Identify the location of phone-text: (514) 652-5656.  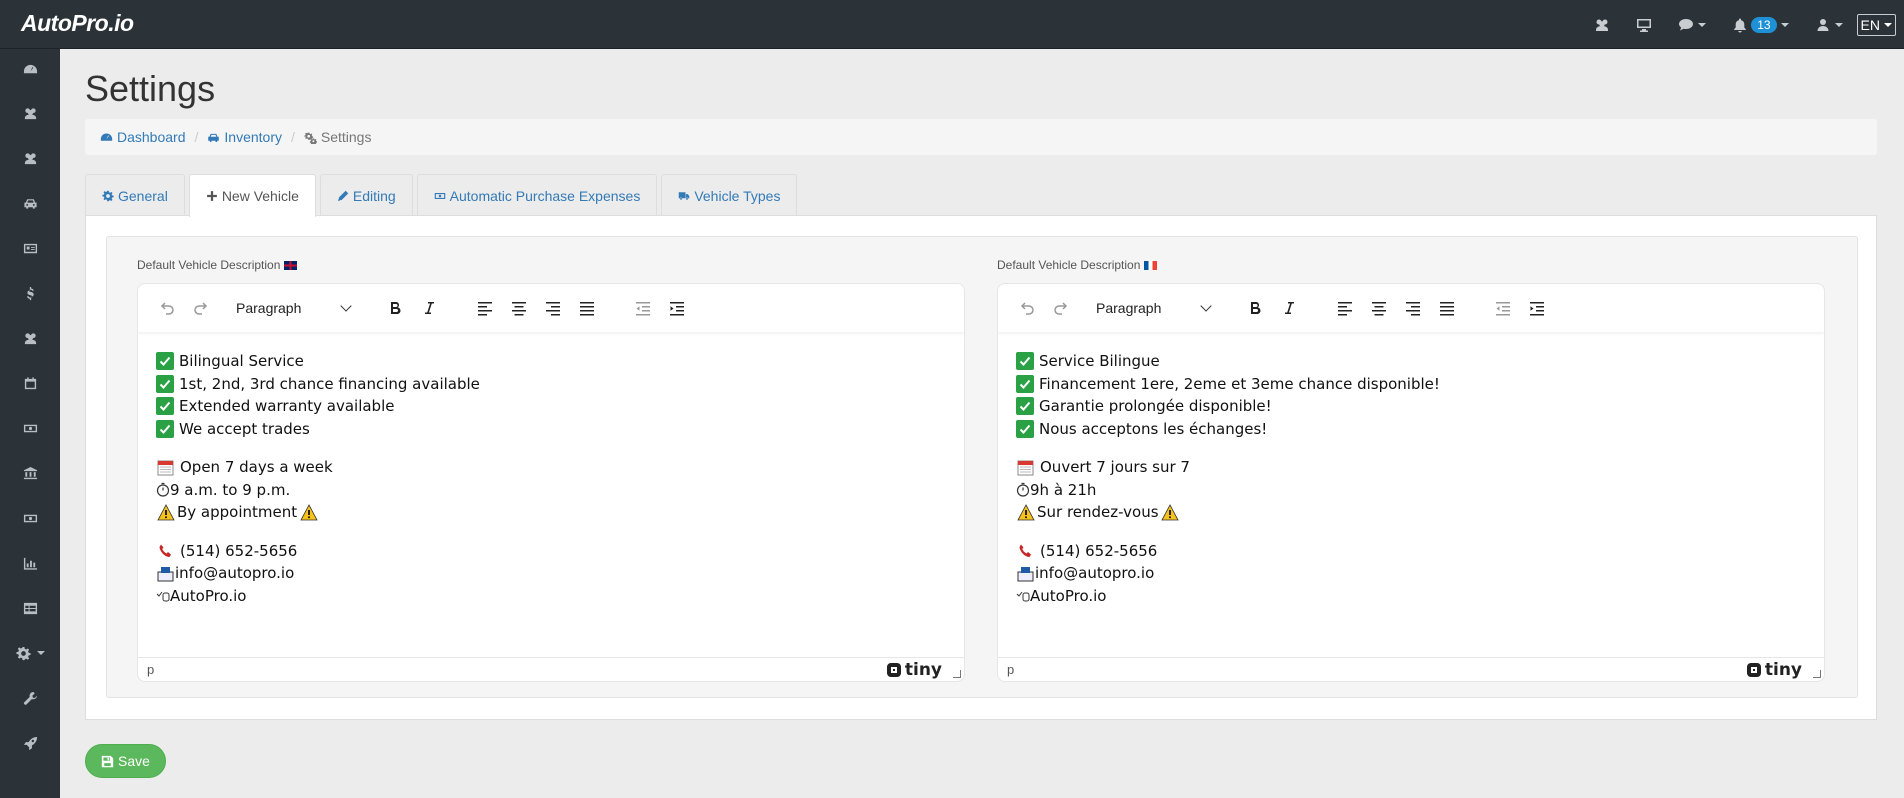
(1099, 550).